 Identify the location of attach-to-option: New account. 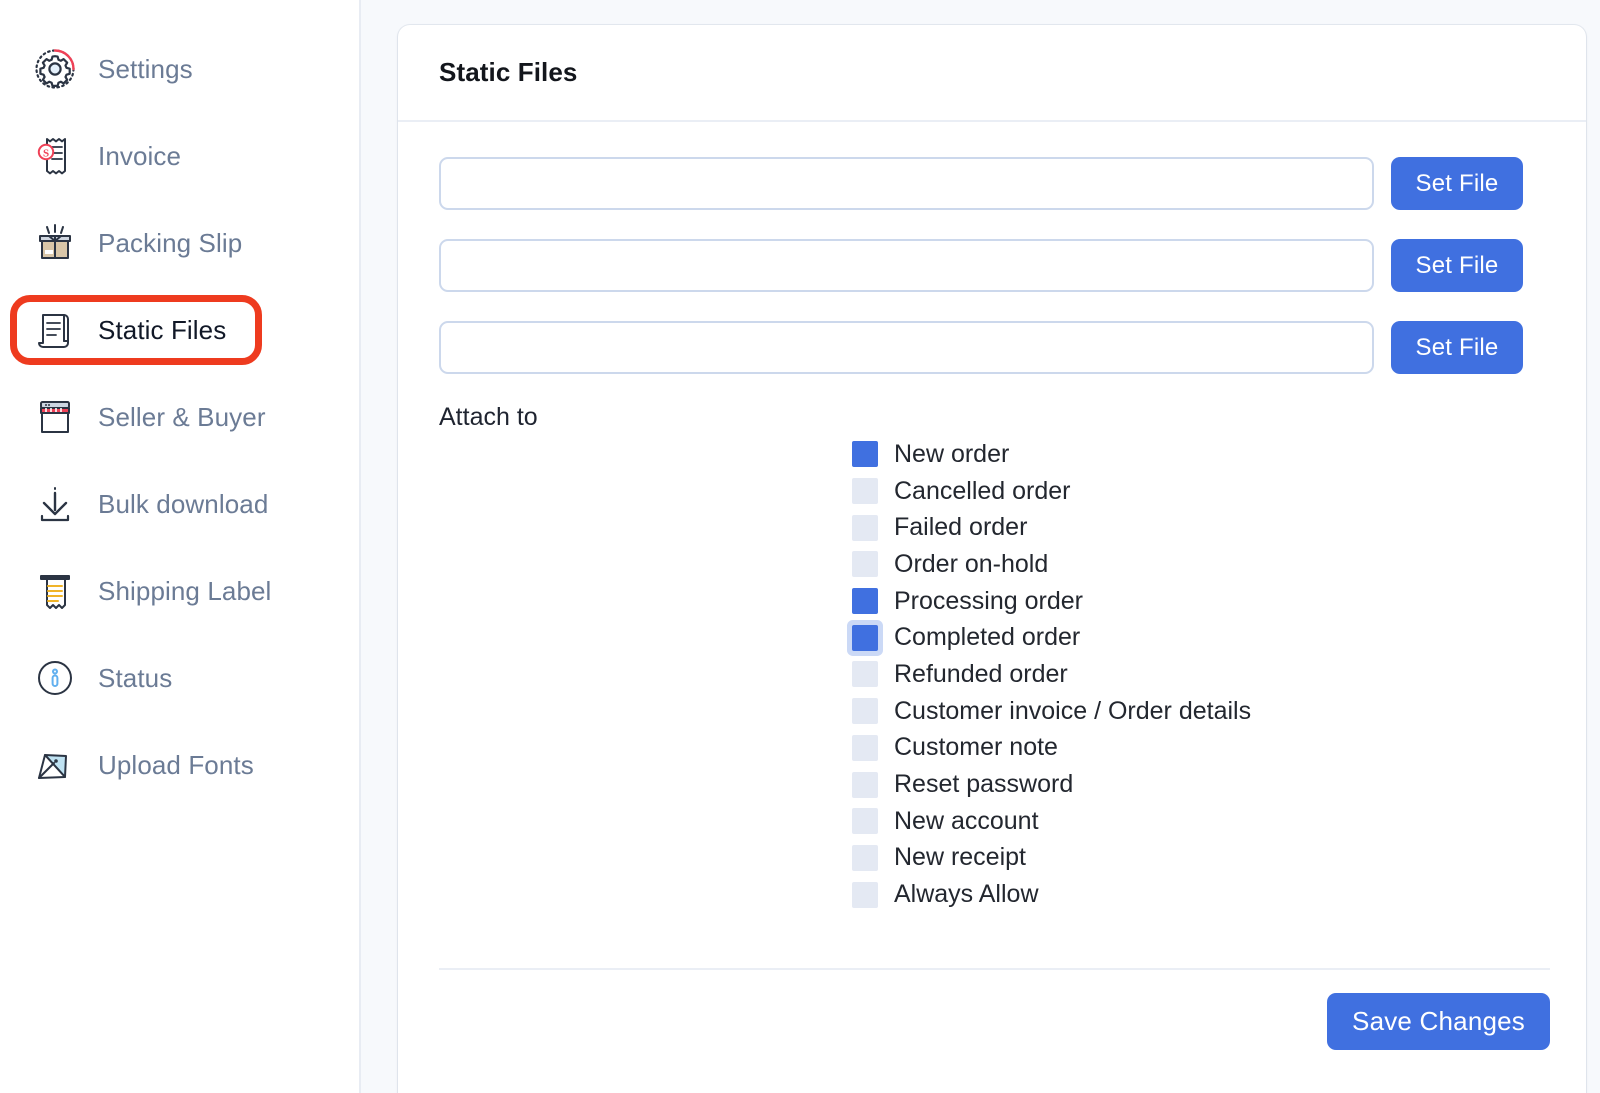
(1051, 821).